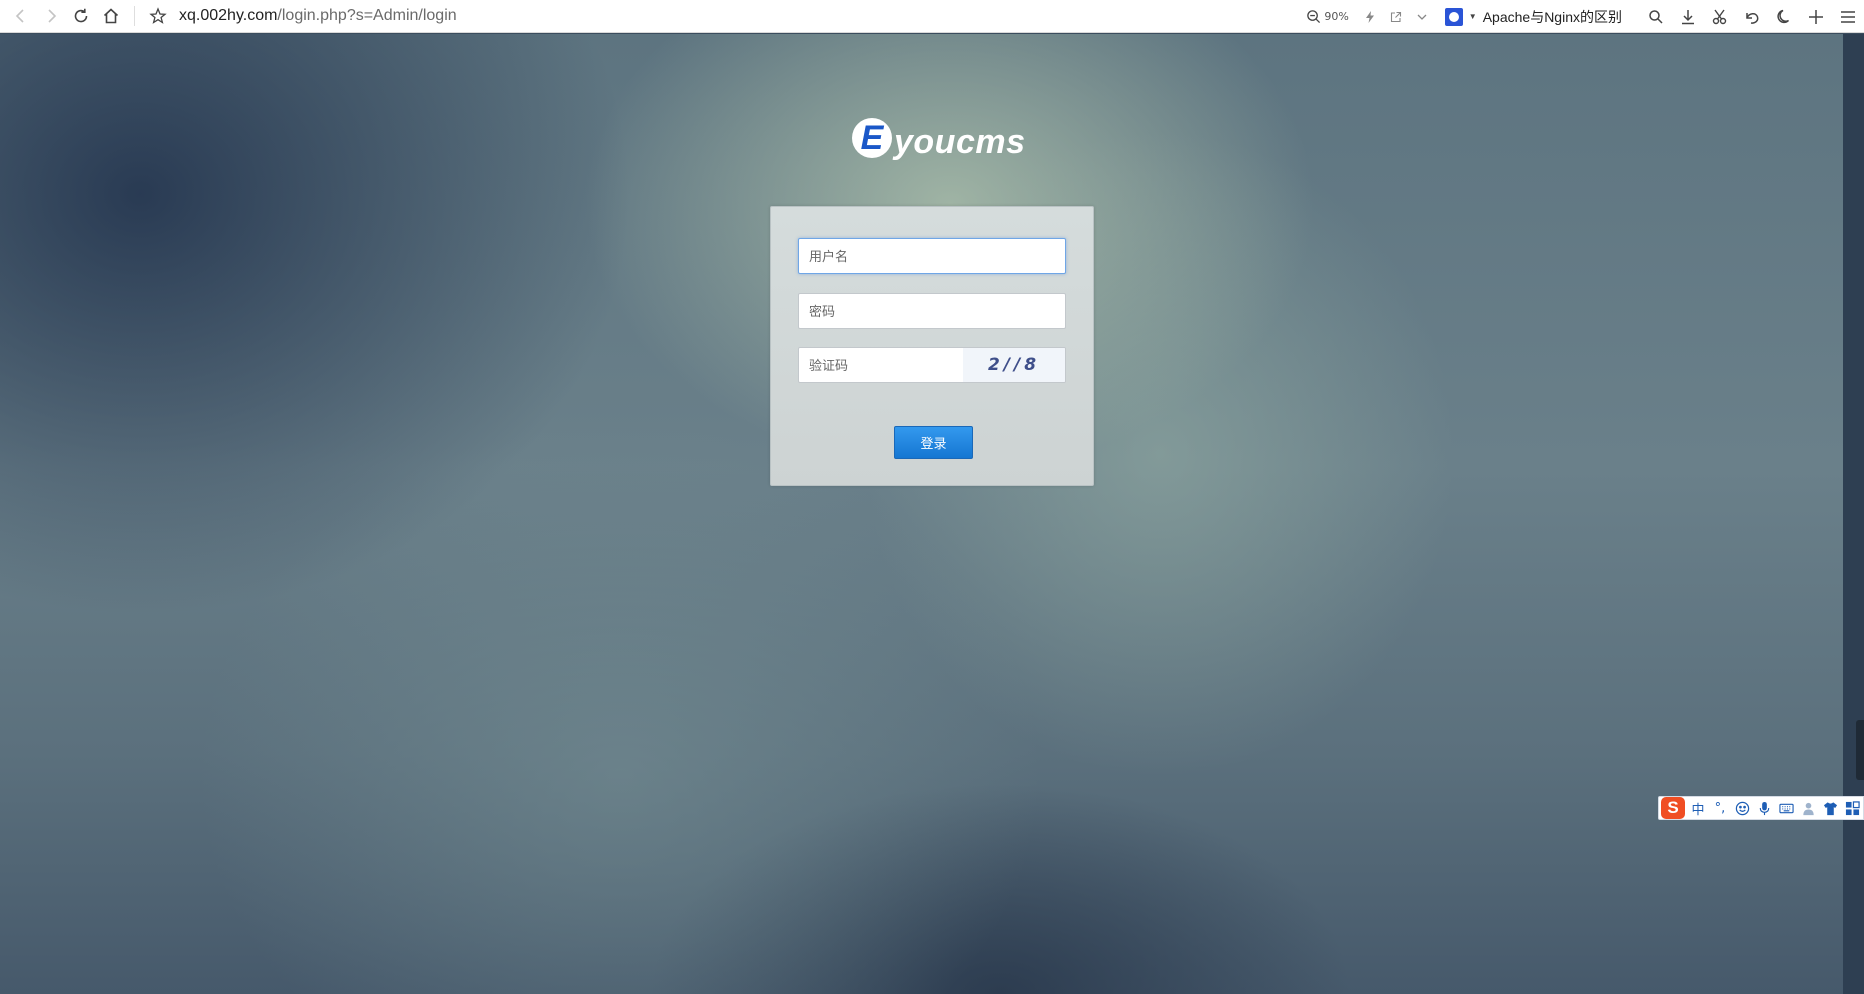 The image size is (1864, 994). I want to click on keyboard-icon, so click(1786, 808).